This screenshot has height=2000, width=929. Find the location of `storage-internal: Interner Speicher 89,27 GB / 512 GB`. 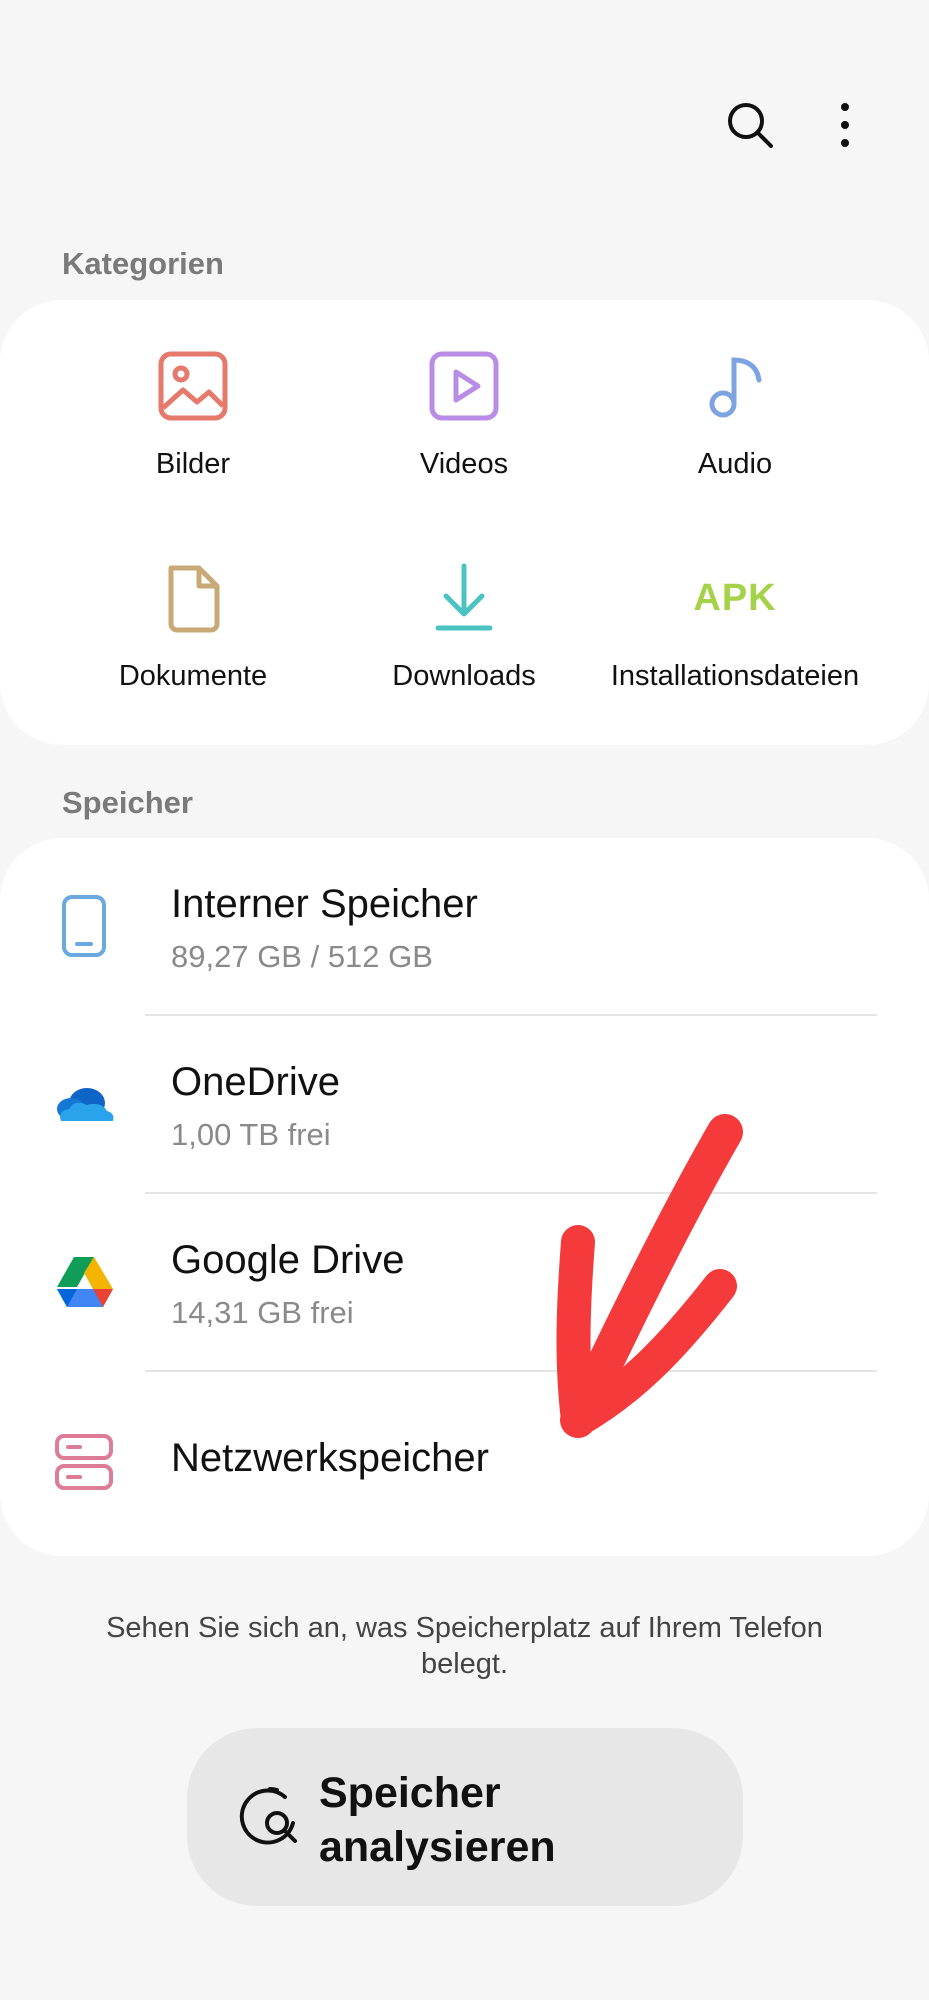

storage-internal: Interner Speicher 89,27 GB / 512 GB is located at coordinates (464, 927).